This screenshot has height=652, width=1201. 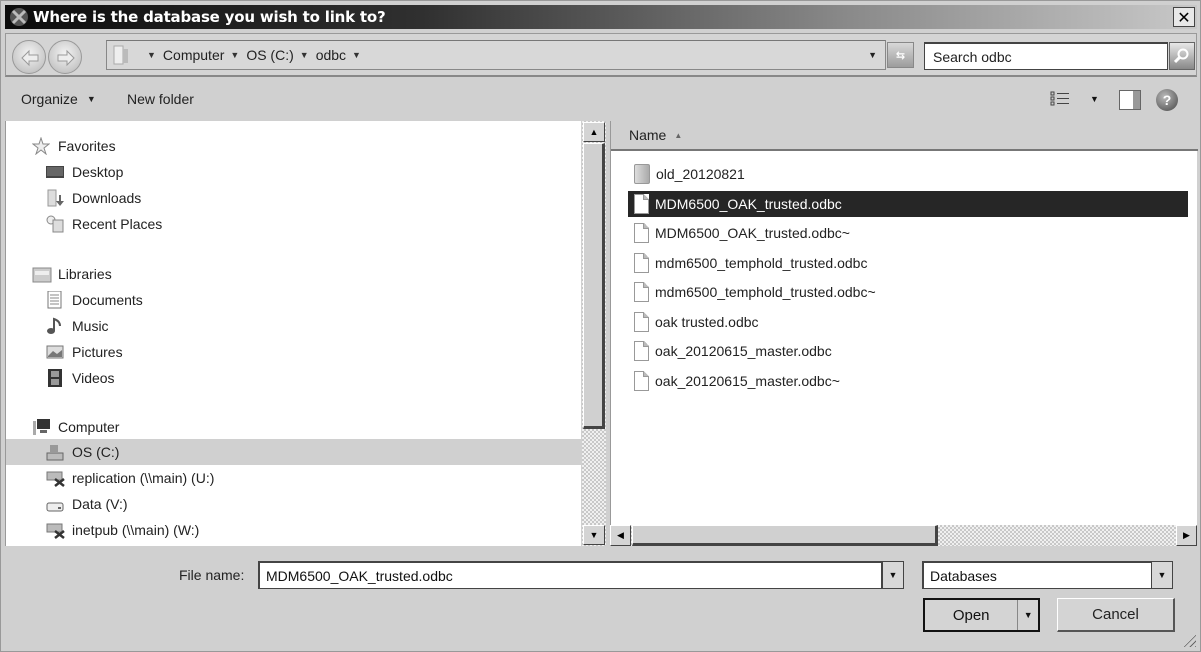 I want to click on open-button: Open, so click(x=972, y=615).